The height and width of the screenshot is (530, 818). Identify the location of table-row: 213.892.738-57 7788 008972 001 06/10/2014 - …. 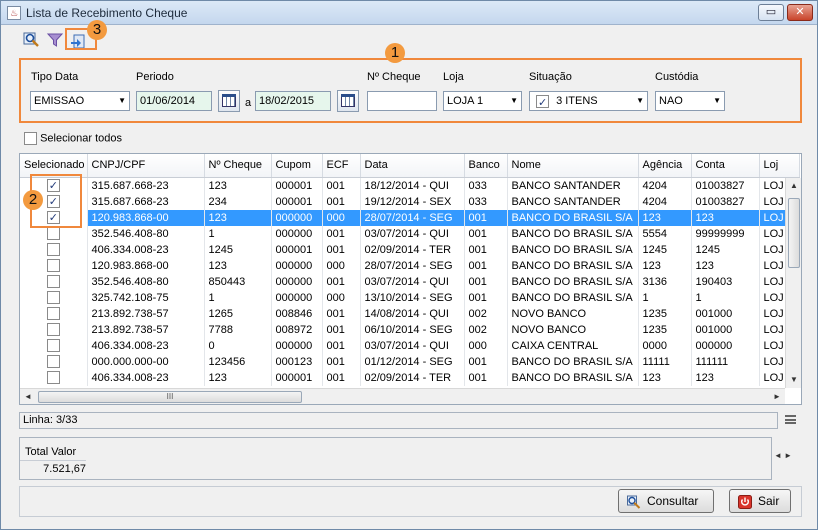
(410, 329).